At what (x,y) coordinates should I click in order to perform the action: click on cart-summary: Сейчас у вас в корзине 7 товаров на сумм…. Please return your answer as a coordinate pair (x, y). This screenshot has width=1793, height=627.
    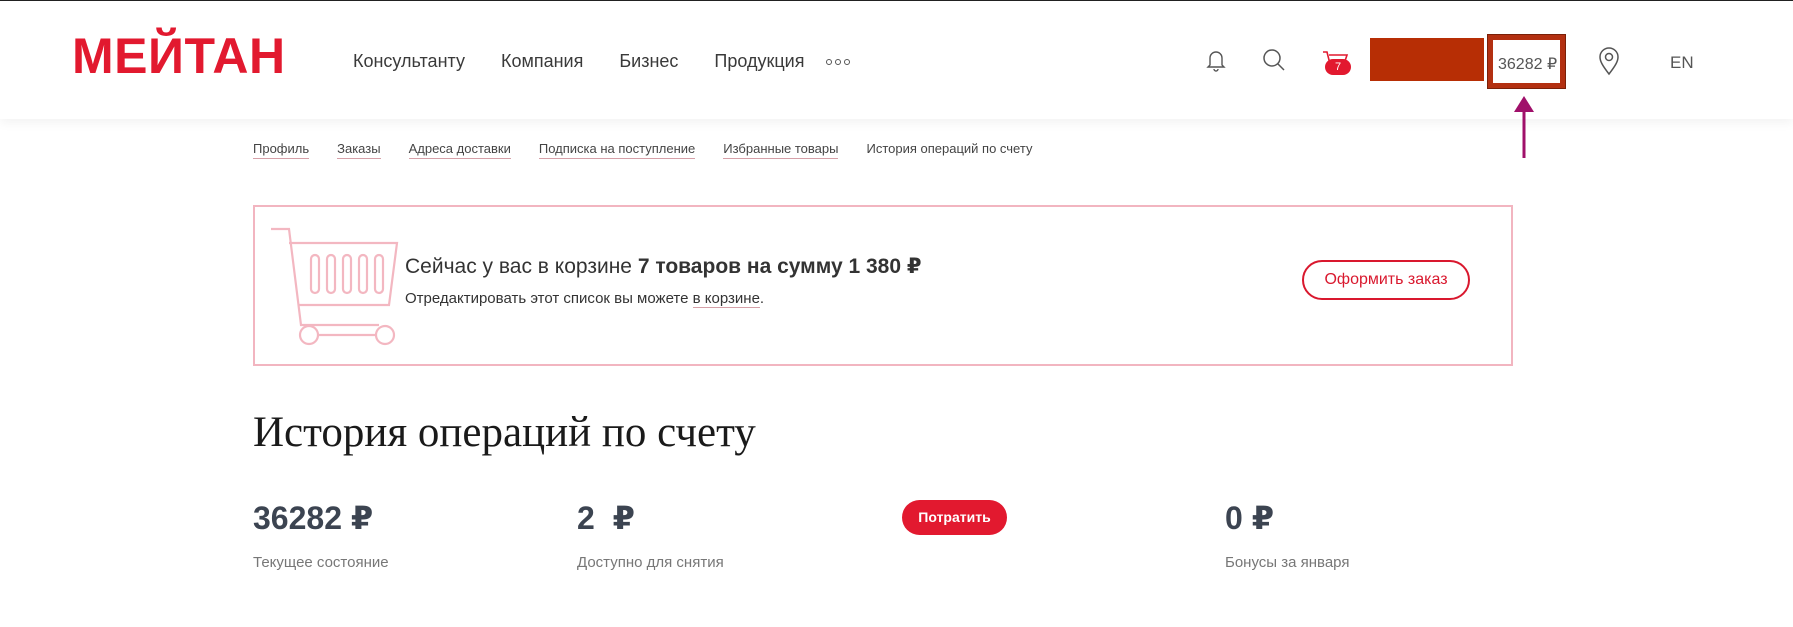
    Looking at the image, I should click on (663, 266).